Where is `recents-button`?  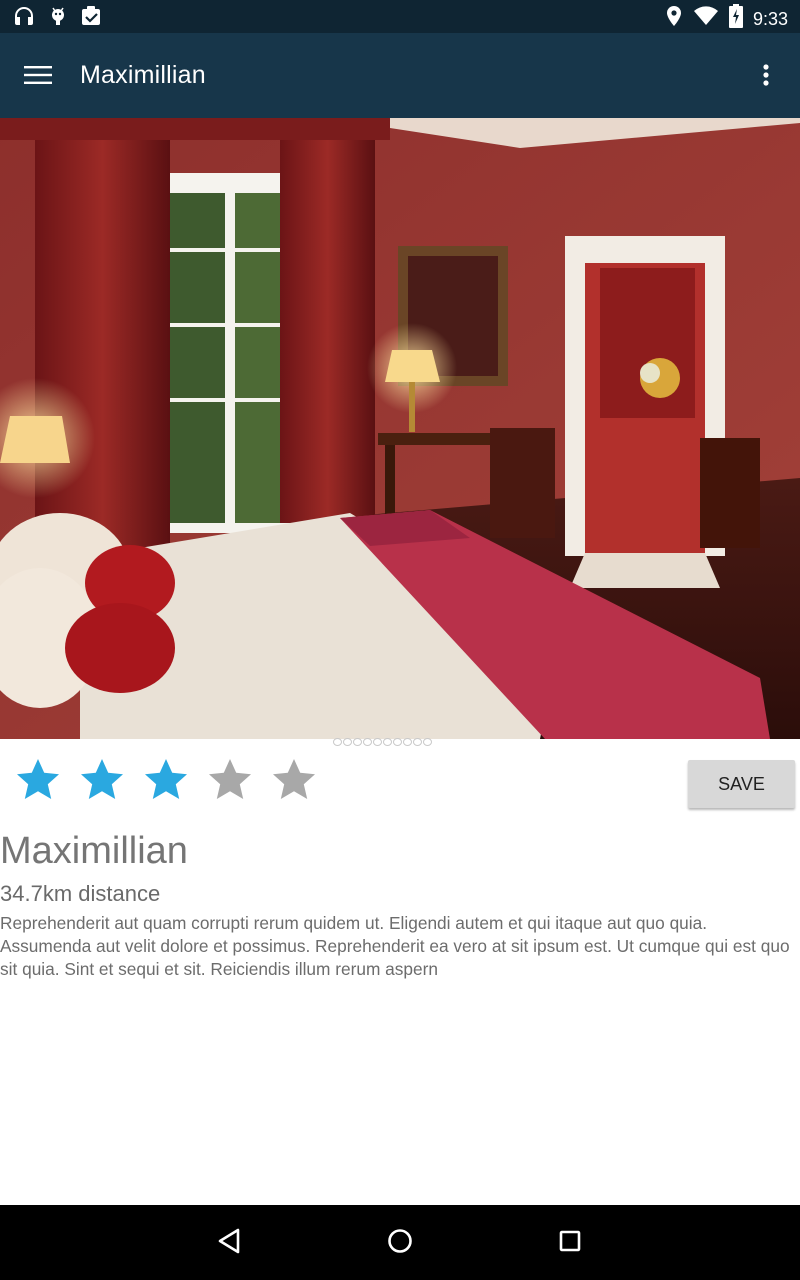 recents-button is located at coordinates (570, 1243).